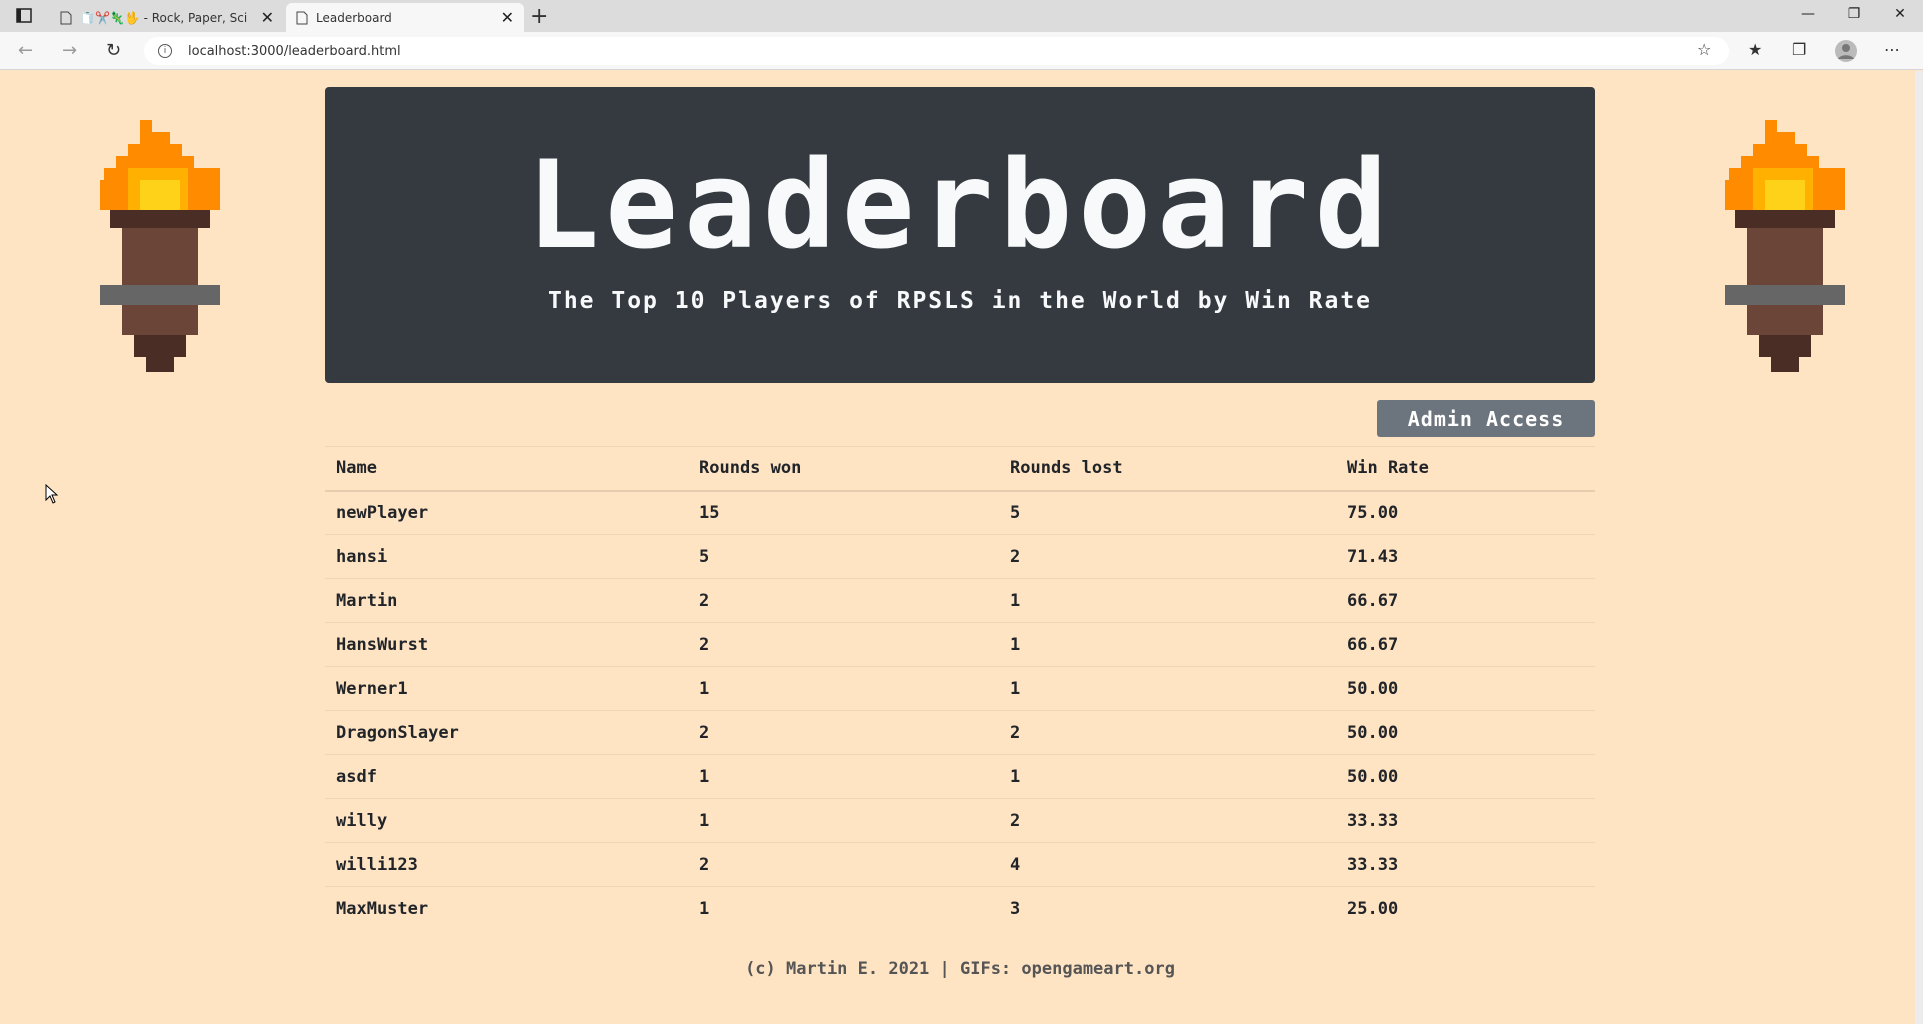 This screenshot has height=1024, width=1923. I want to click on table-row: DragonSlayer 2 2 50.00, so click(960, 732).